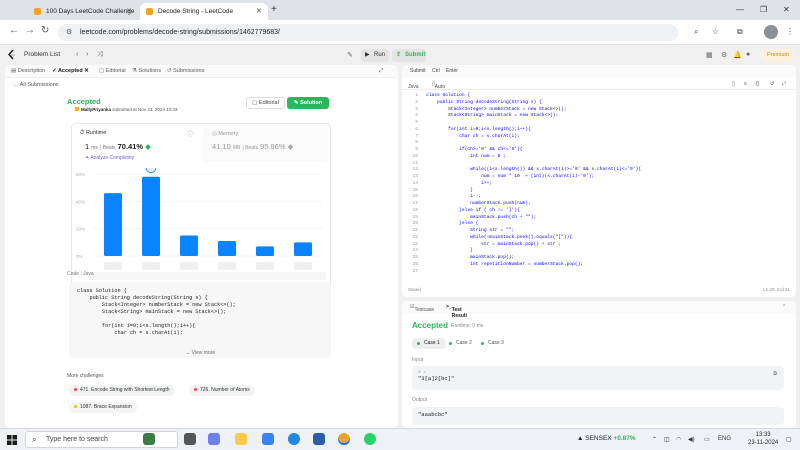 Image resolution: width=800 pixels, height=450 pixels. I want to click on forward-icon: →, so click(30, 30).